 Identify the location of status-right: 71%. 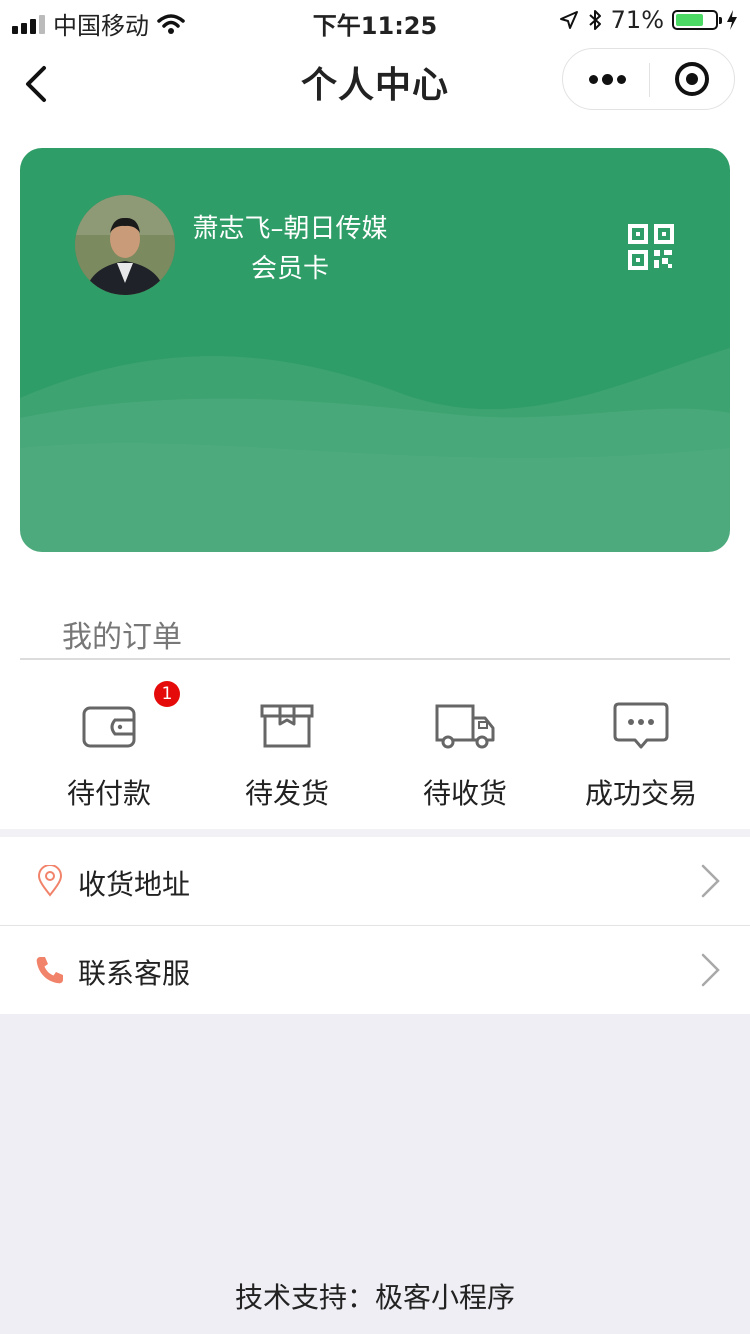
(648, 20).